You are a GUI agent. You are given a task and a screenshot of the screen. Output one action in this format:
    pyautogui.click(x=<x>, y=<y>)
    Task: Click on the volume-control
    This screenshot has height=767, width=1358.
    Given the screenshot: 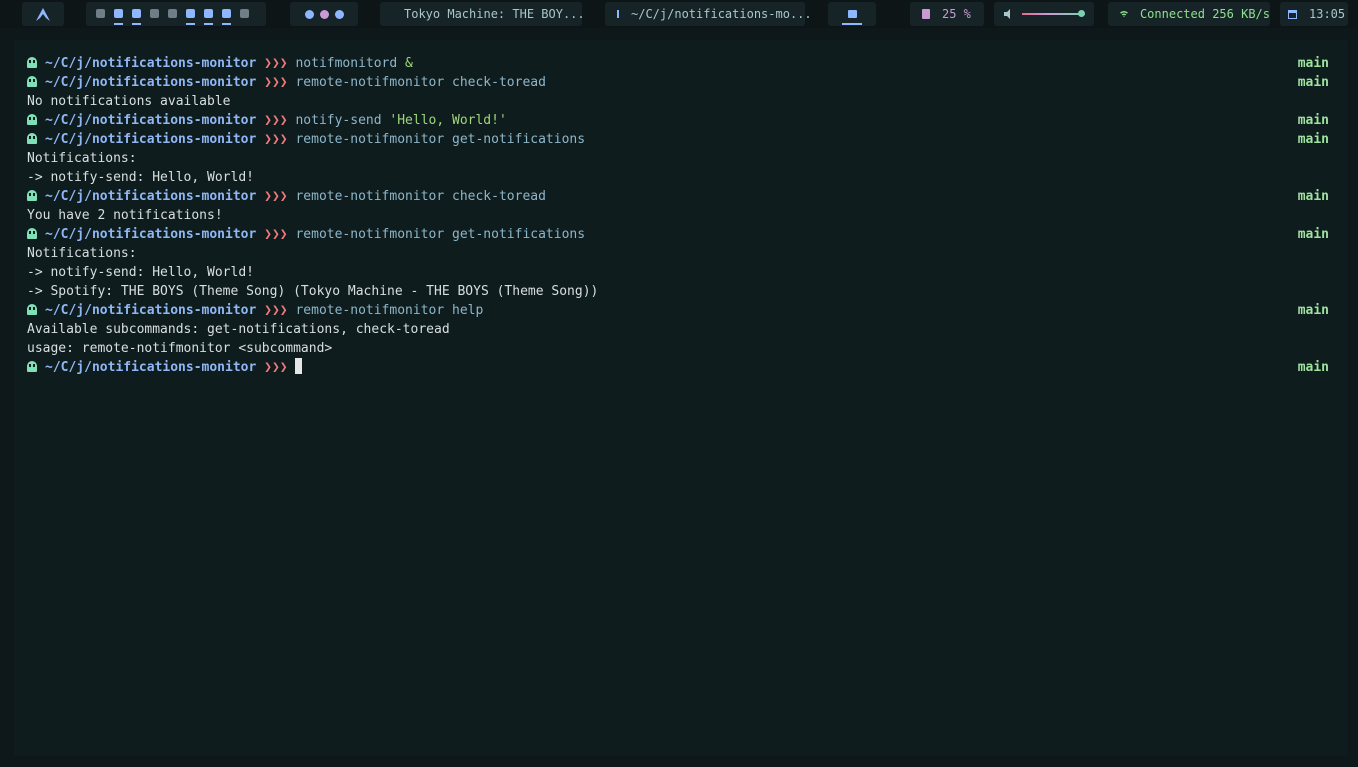 What is the action you would take?
    pyautogui.click(x=1044, y=14)
    